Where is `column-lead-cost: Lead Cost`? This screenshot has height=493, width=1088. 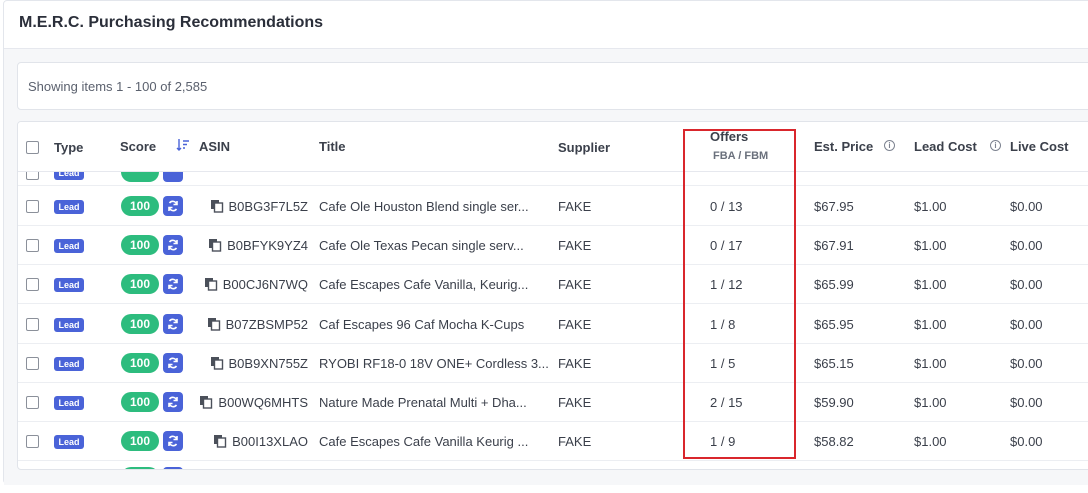
column-lead-cost: Lead Cost is located at coordinates (945, 146).